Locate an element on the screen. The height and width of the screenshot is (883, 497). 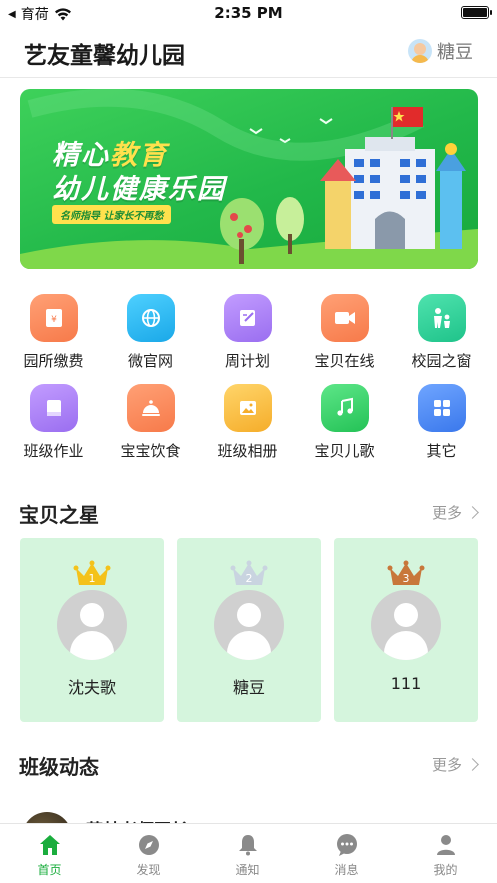
photo-icon is located at coordinates (247, 408).